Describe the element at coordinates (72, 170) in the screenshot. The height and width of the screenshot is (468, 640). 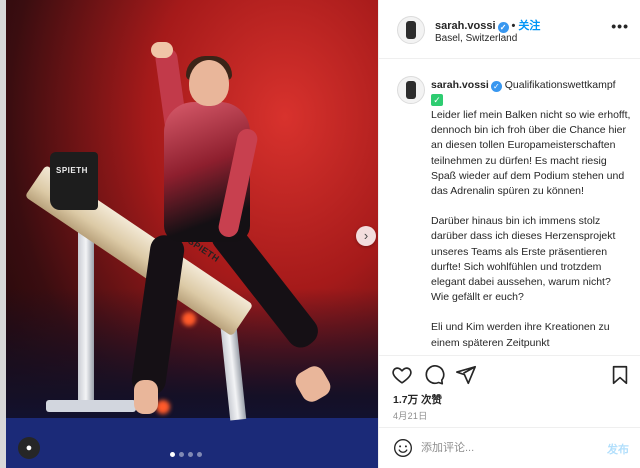
I see `beam-brand-label: SPIETH` at that location.